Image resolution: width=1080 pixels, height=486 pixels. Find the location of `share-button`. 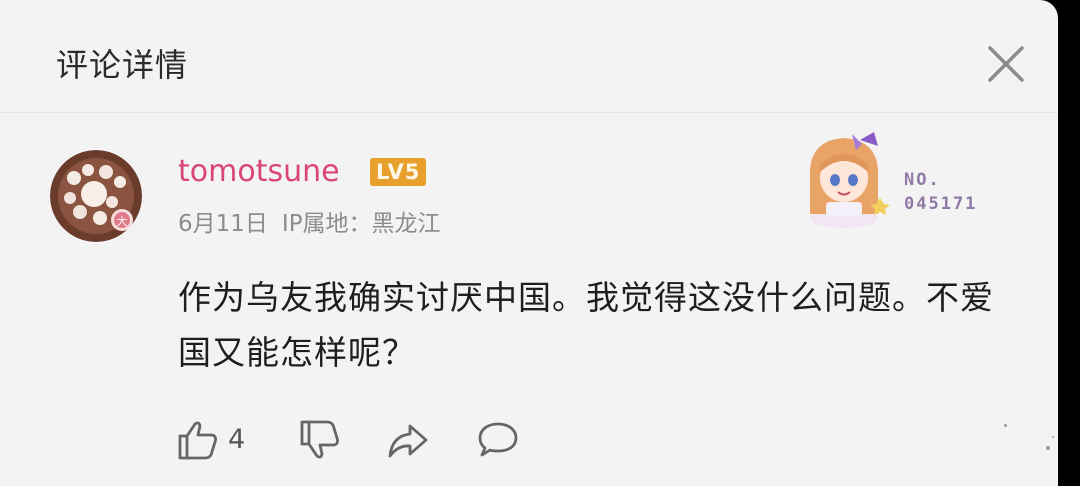

share-button is located at coordinates (408, 440).